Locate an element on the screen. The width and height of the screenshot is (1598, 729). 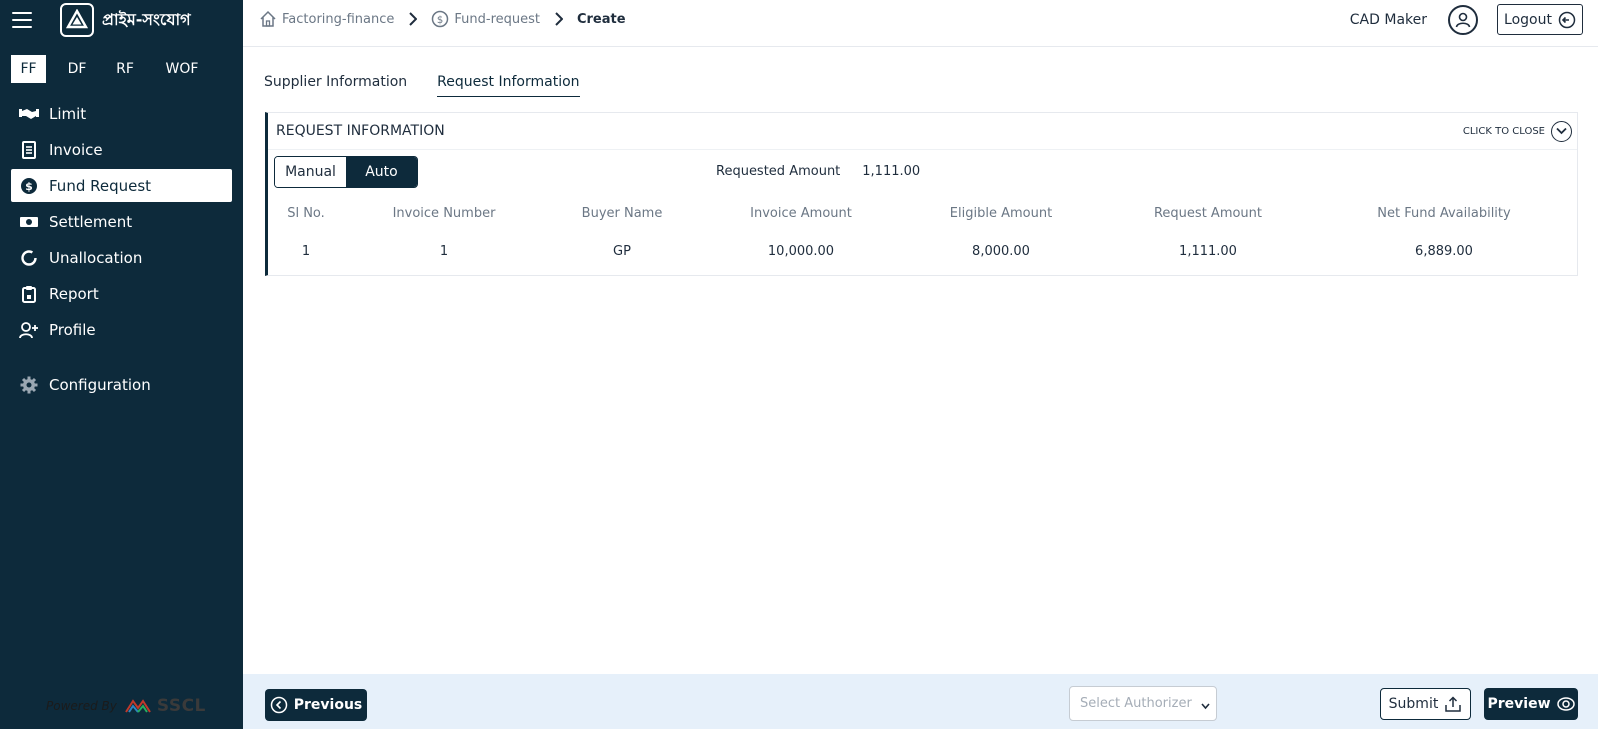
sidebar-item-label: Configuration is located at coordinates (100, 384).